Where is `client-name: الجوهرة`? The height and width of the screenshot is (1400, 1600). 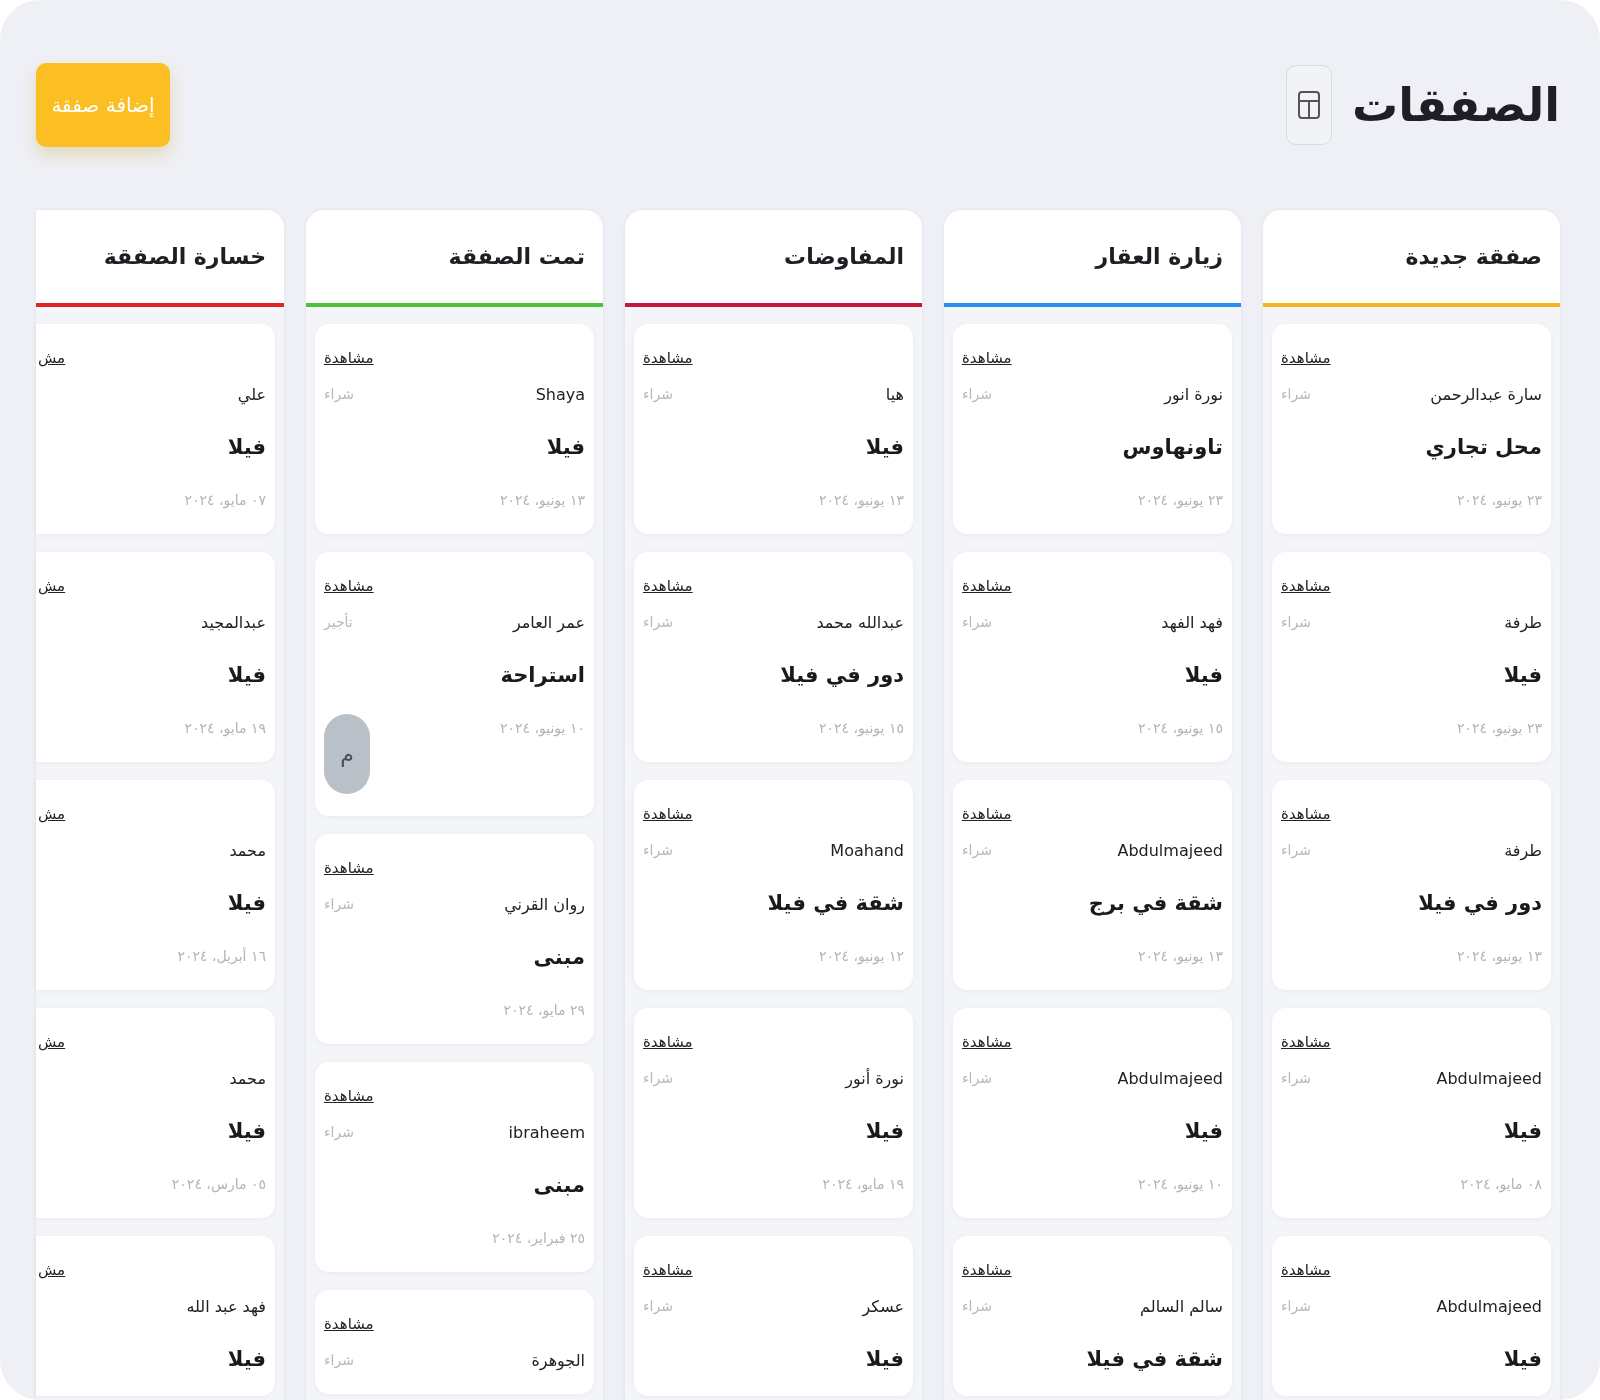
client-name: الجوهرة is located at coordinates (558, 1360).